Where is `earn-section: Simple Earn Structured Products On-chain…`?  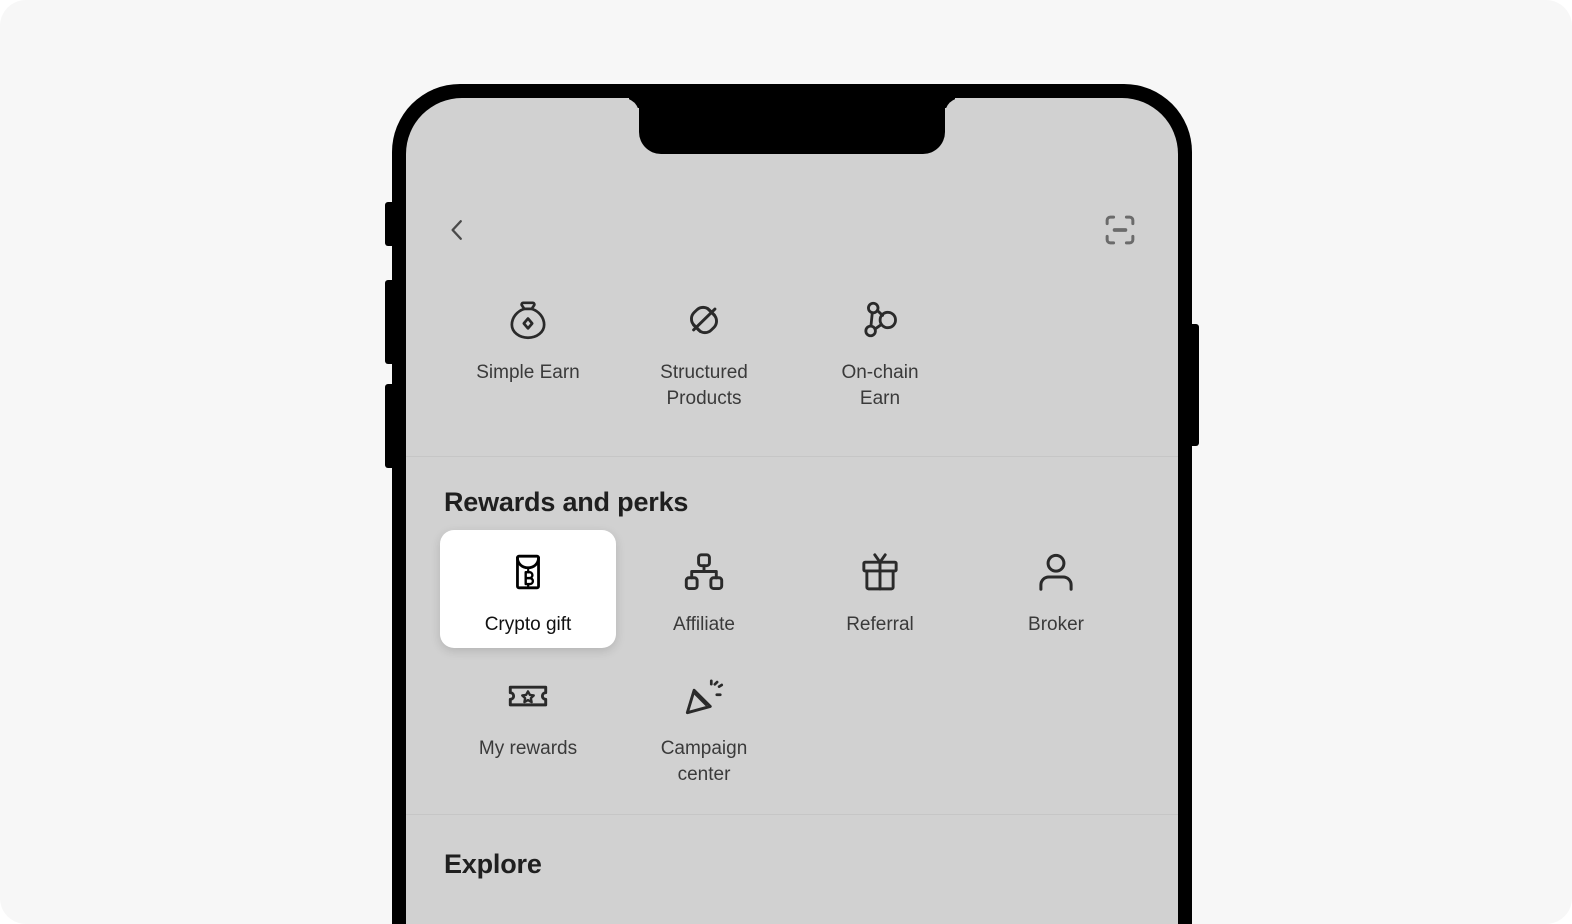 earn-section: Simple Earn Structured Products On-chain… is located at coordinates (792, 347).